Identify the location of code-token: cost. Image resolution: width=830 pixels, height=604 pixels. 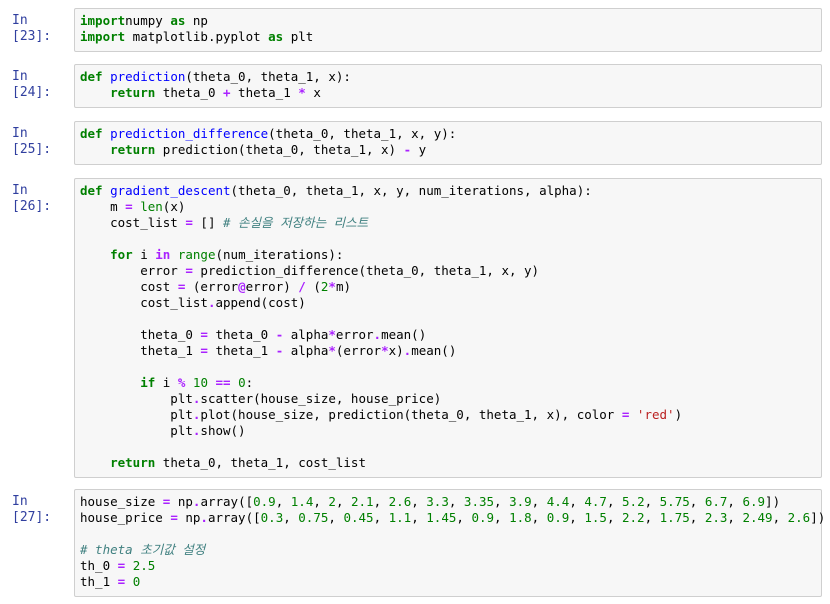
(129, 286).